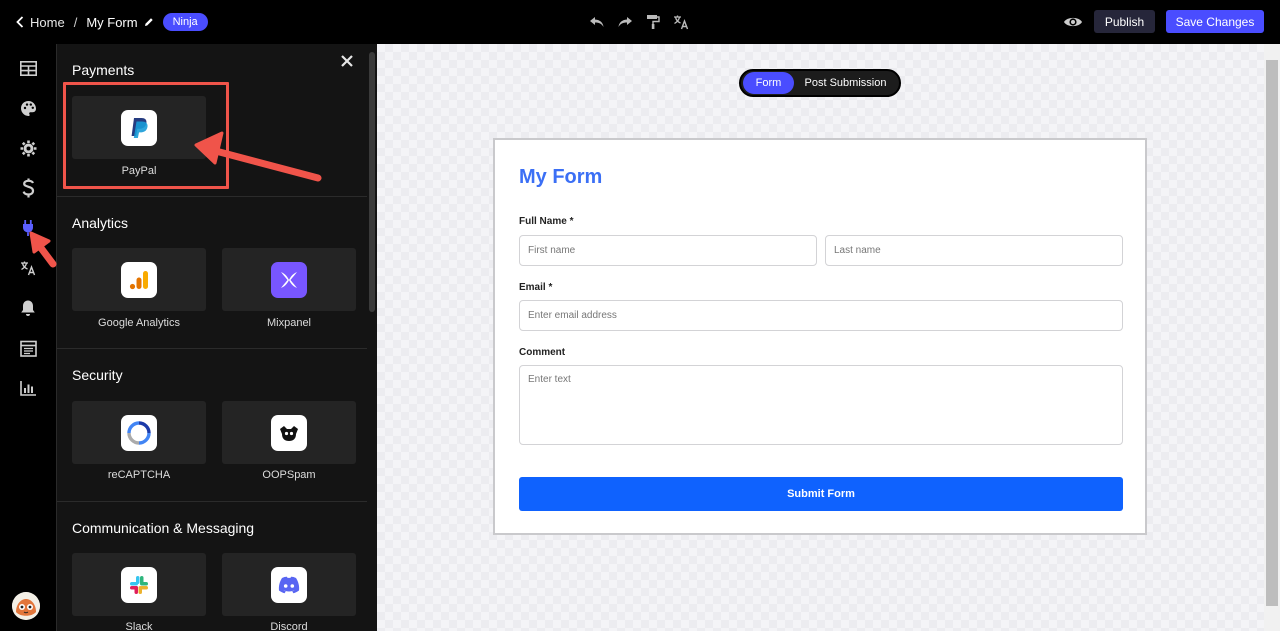 Image resolution: width=1280 pixels, height=631 pixels. Describe the element at coordinates (597, 22) in the screenshot. I see `undo-icon` at that location.